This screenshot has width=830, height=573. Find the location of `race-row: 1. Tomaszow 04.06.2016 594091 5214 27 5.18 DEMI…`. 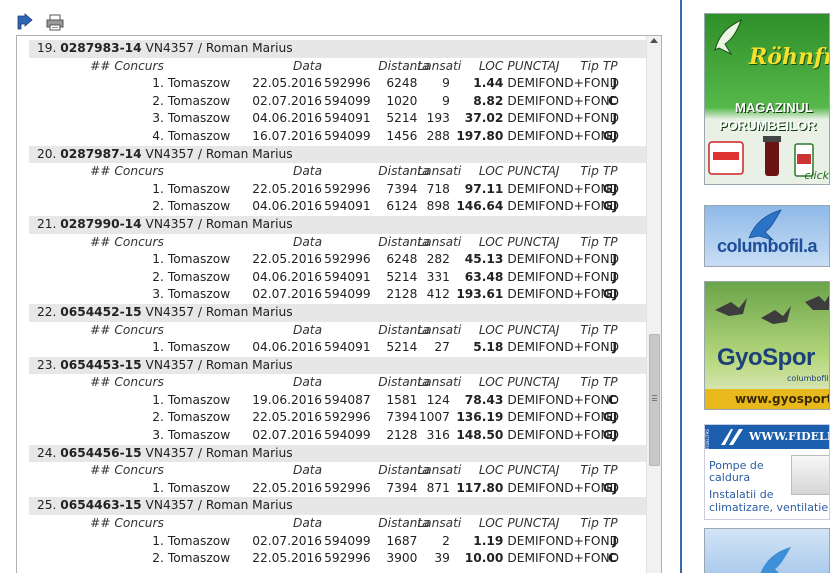

race-row: 1. Tomaszow 04.06.2016 594091 5214 27 5.18 DEMI… is located at coordinates (324, 348).